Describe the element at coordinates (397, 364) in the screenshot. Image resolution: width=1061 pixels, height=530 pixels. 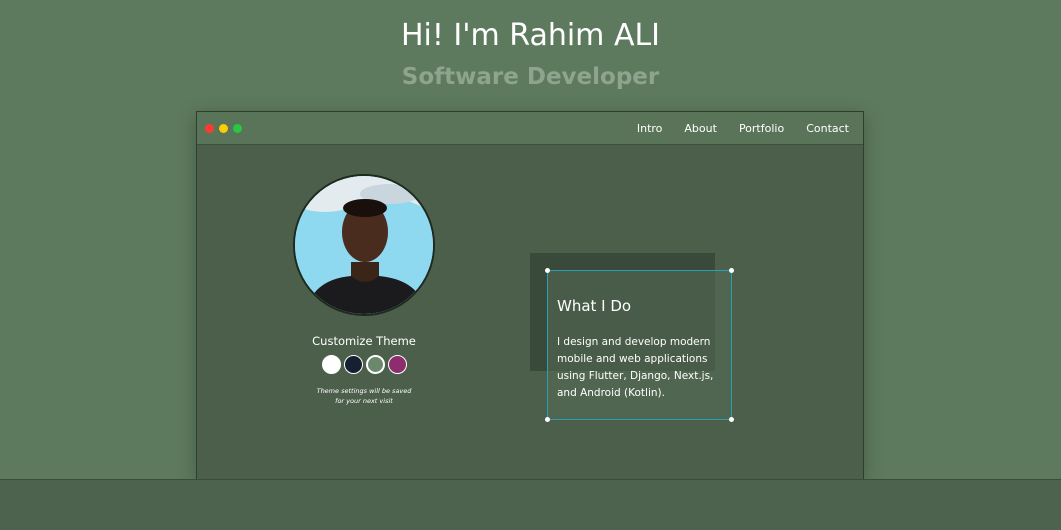
I see `swatch-magenta` at that location.